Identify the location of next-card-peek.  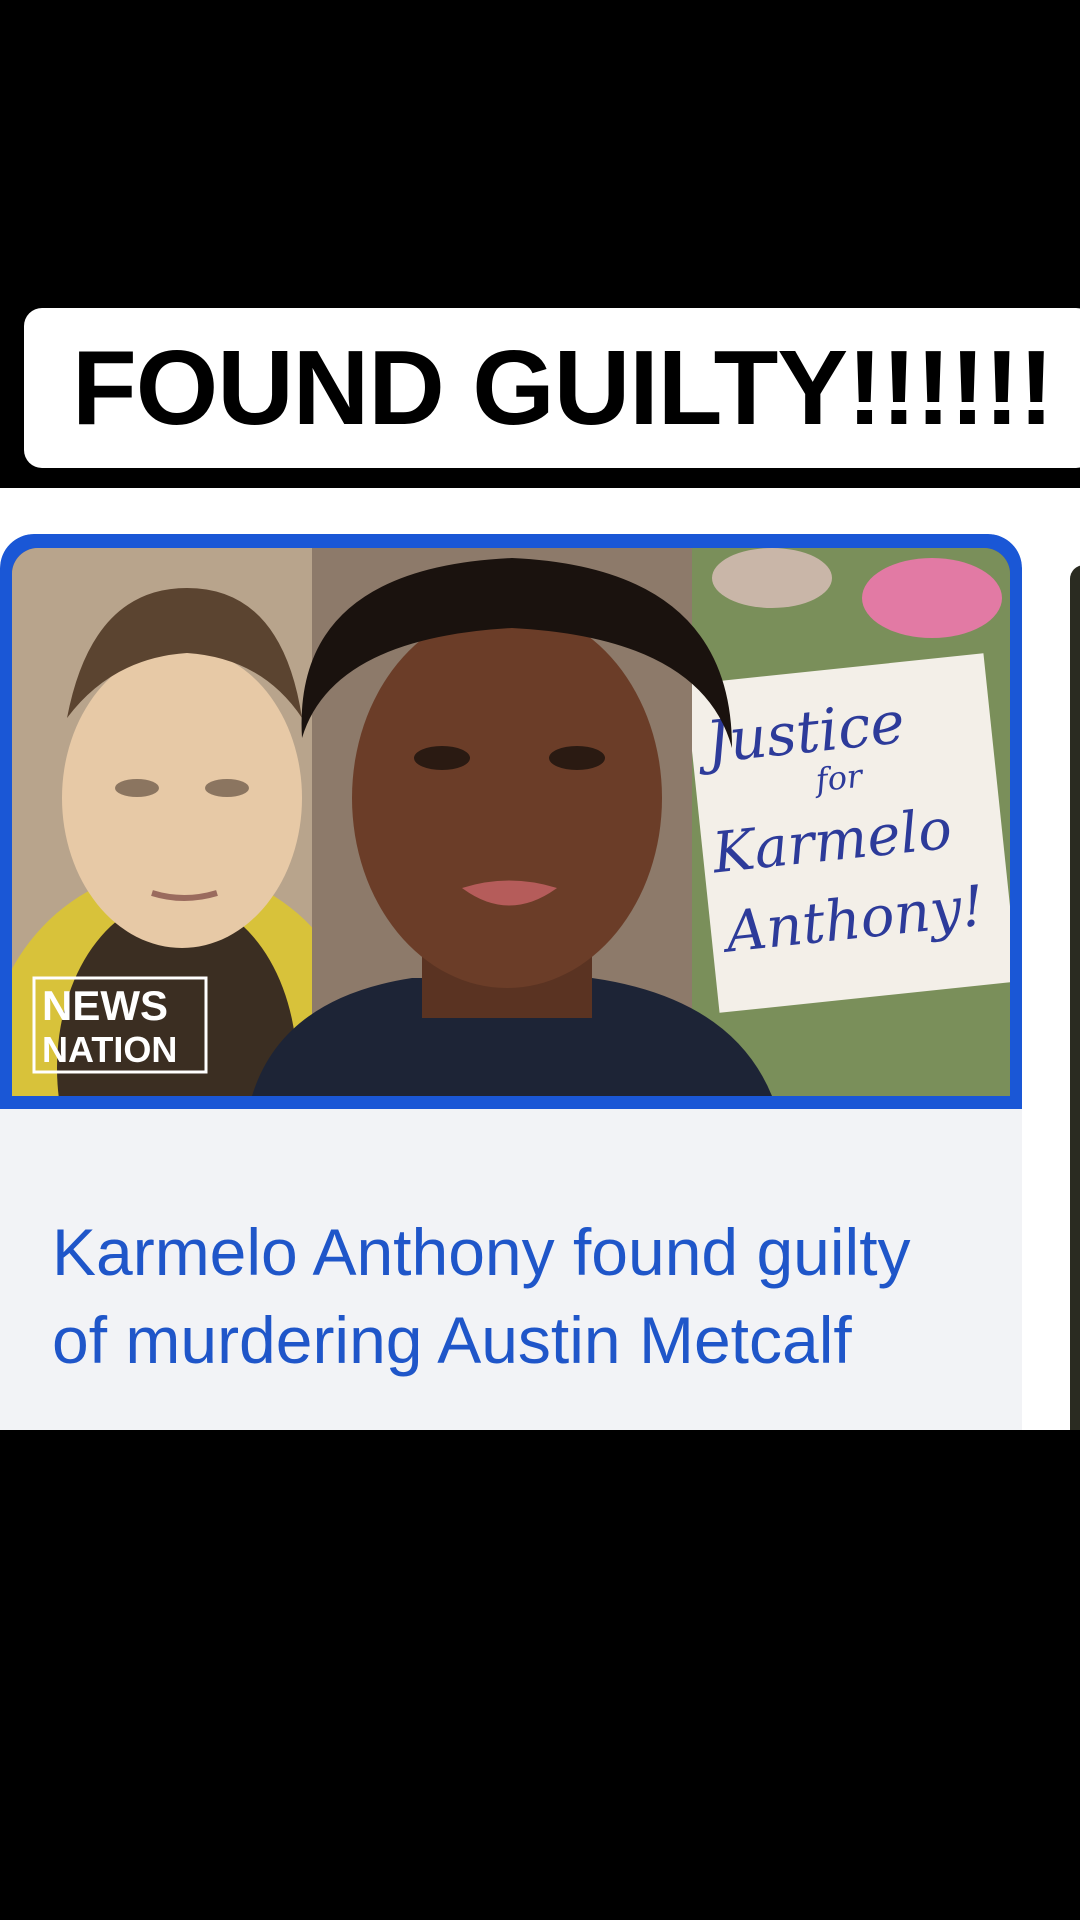
(1075, 997).